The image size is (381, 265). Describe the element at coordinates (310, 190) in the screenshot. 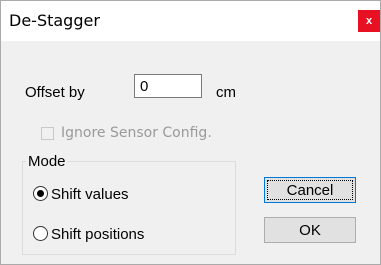

I see `cancel-button: Cancel` at that location.